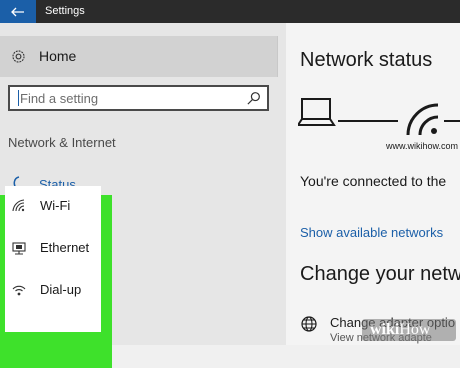 This screenshot has width=460, height=368. Describe the element at coordinates (18, 205) in the screenshot. I see `wifi-icon` at that location.